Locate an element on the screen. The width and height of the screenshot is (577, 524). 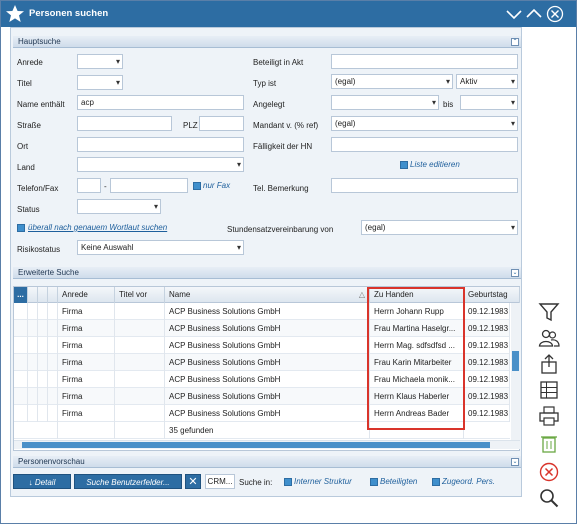
collapse-icon: ⌃ is located at coordinates (515, 42).